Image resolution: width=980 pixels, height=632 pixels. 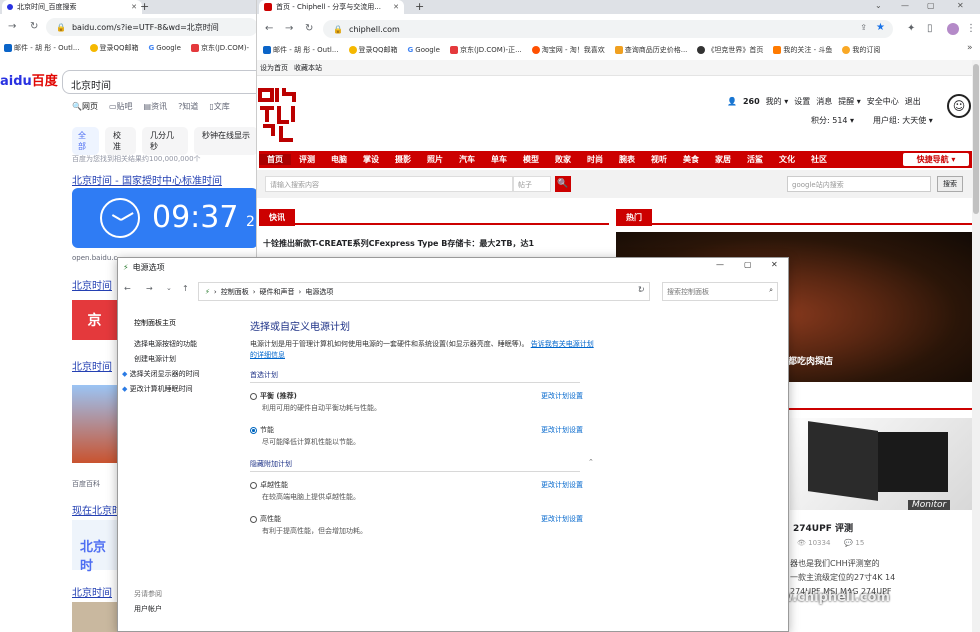 What do you see at coordinates (859, 184) in the screenshot?
I see `google-search-input: google站内搜索` at bounding box center [859, 184].